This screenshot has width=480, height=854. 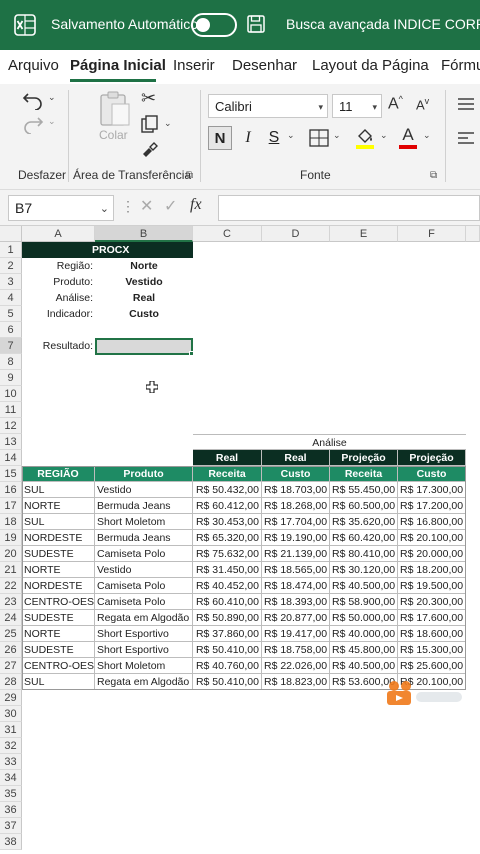 I want to click on autosave-toggle, so click(x=214, y=25).